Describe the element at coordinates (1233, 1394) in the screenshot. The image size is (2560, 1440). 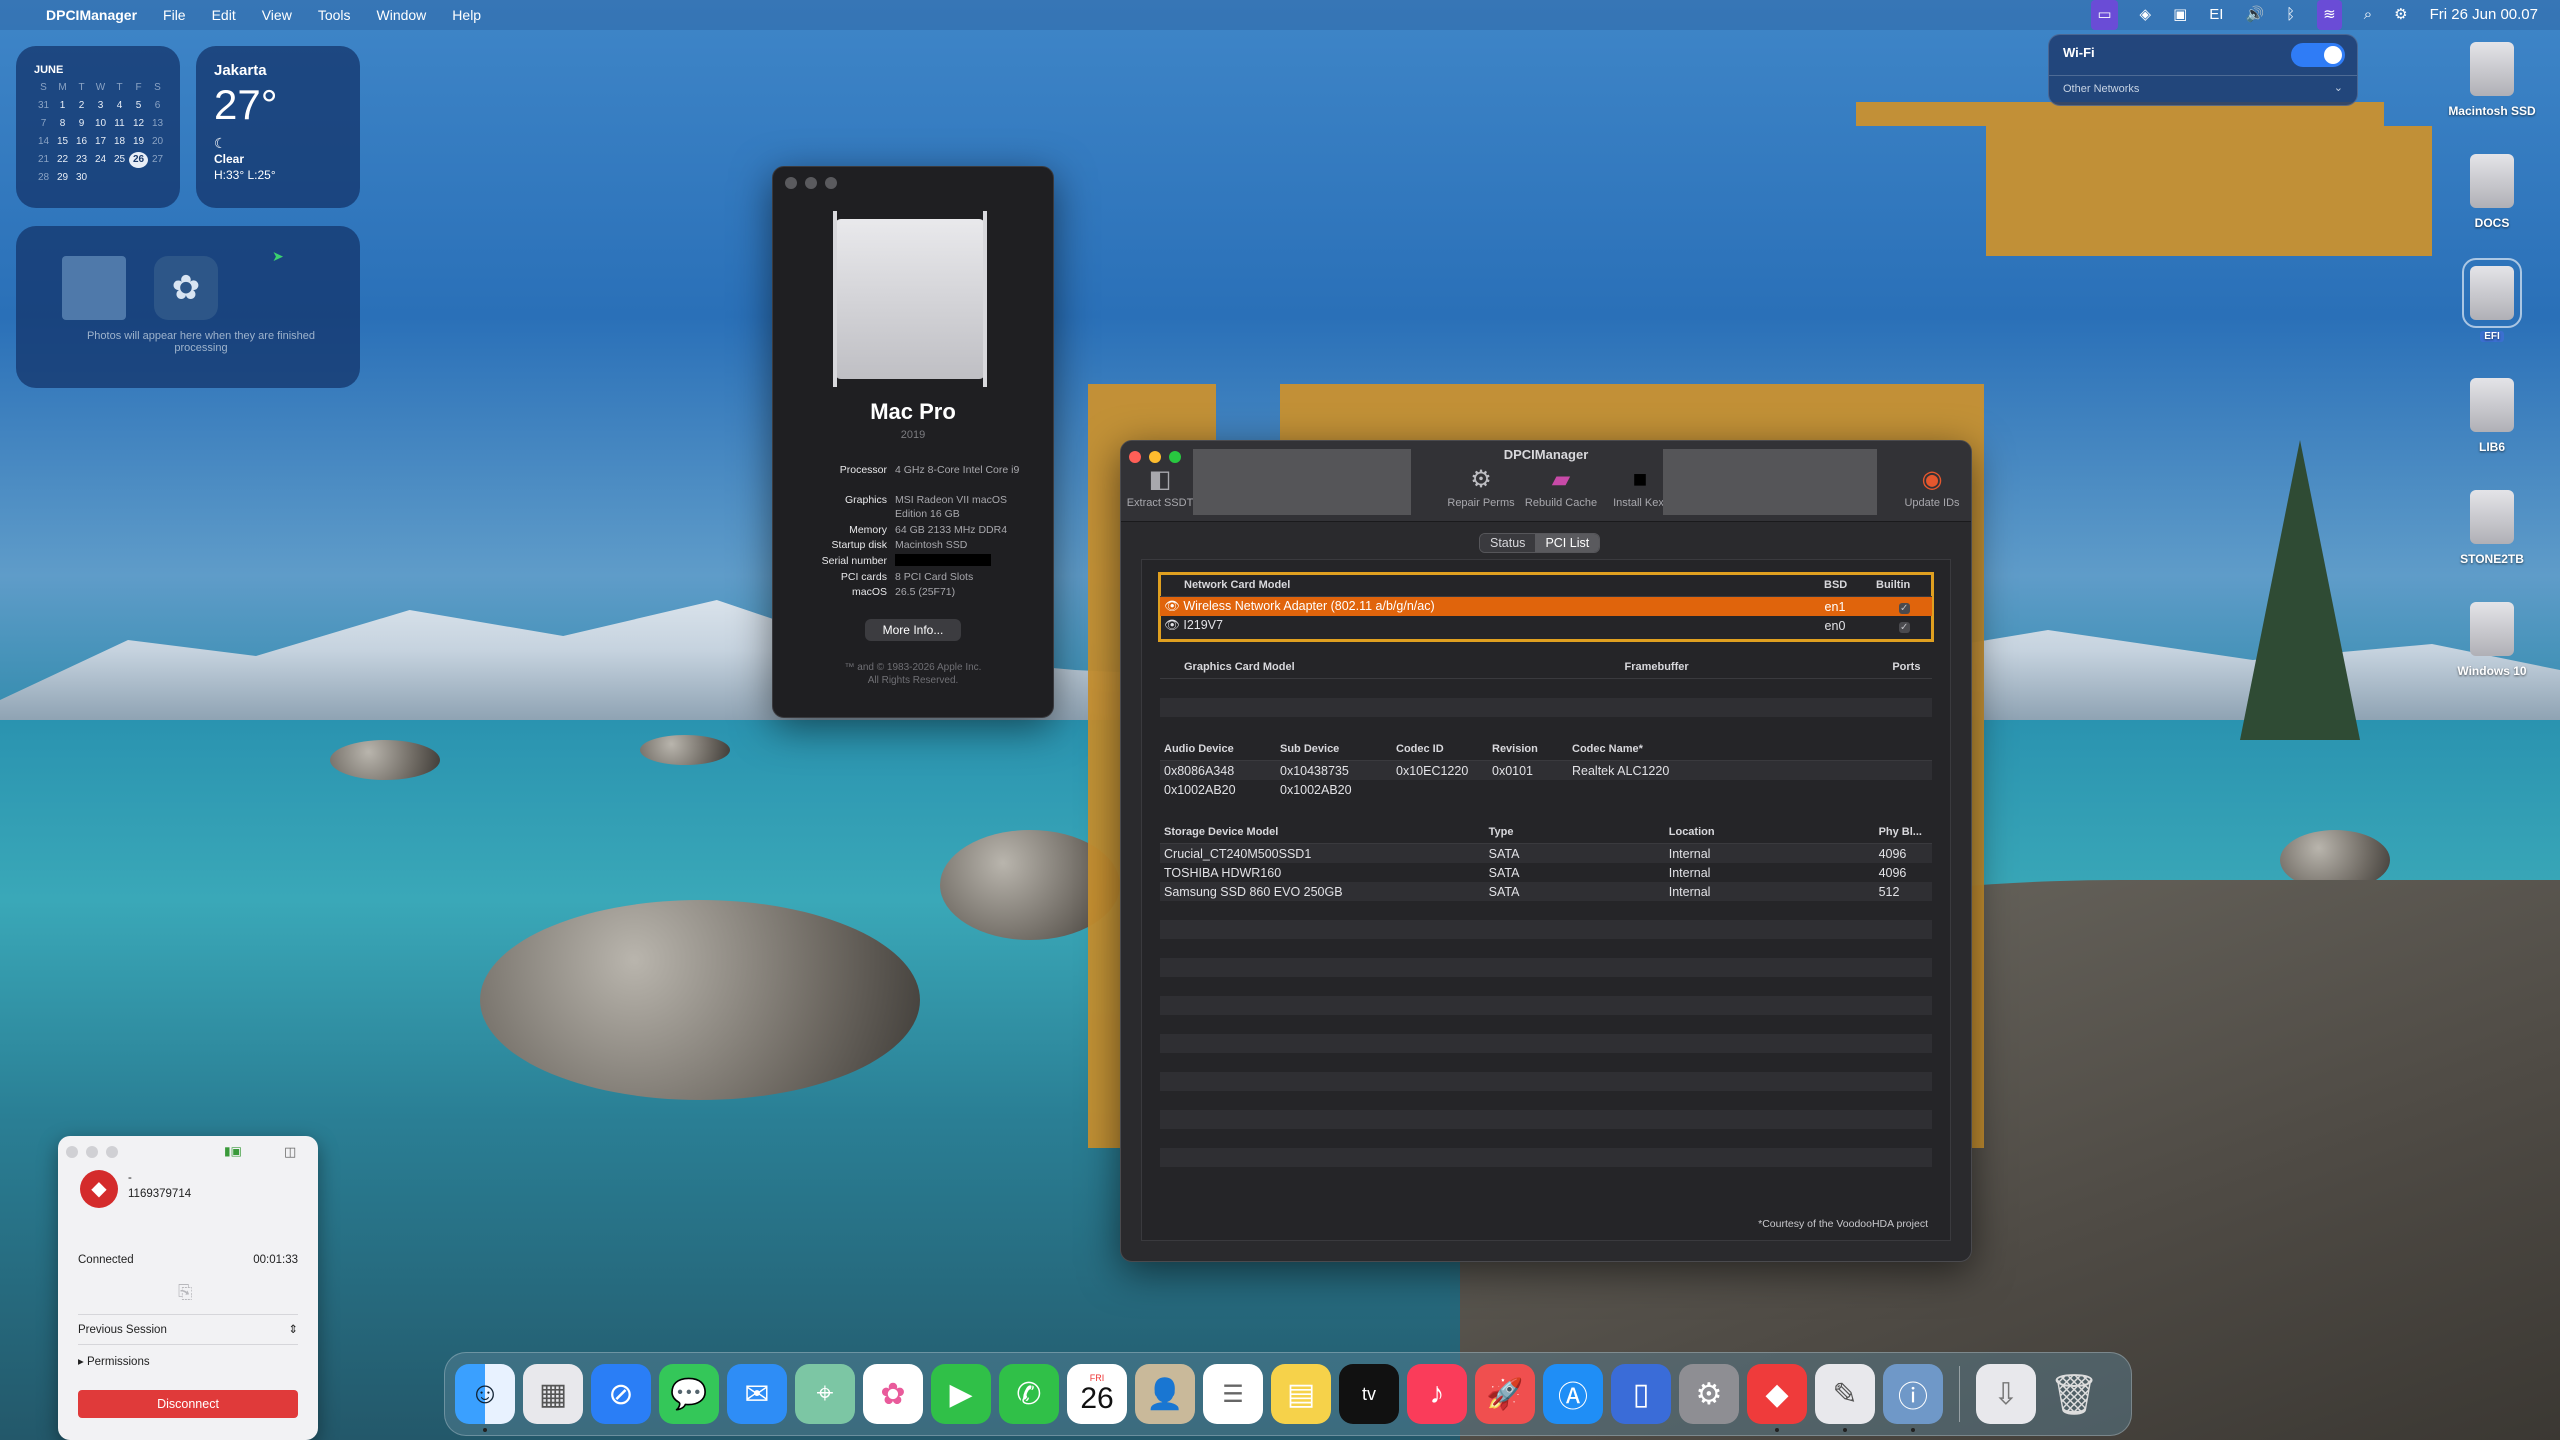
I see `reminders-icon: ☰` at that location.